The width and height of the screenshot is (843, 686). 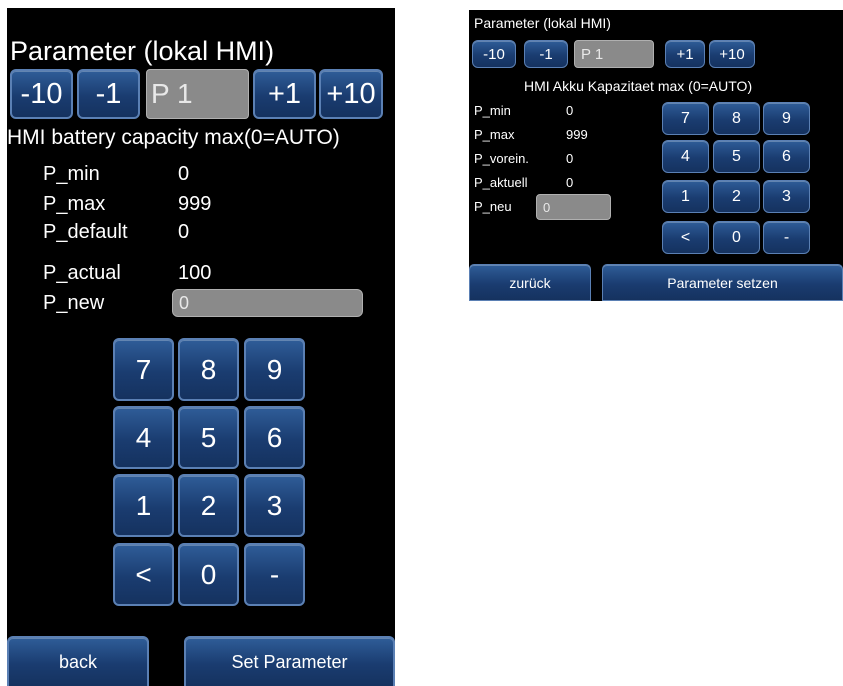 I want to click on p-new-label: P_new, so click(x=74, y=303).